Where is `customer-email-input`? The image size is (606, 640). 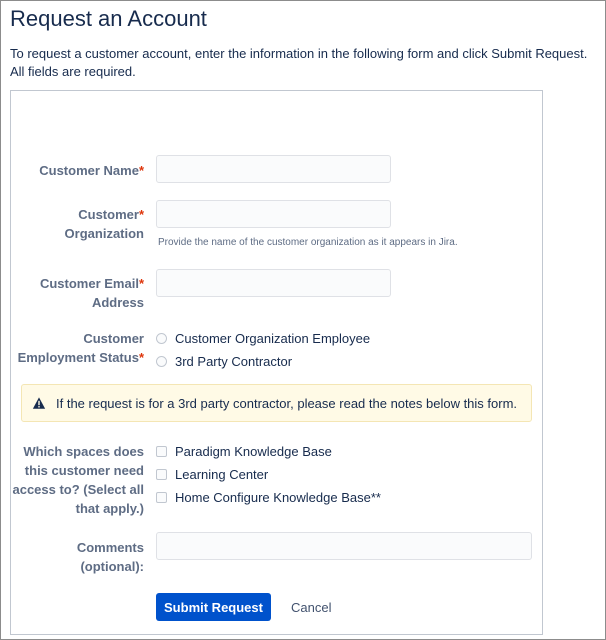
customer-email-input is located at coordinates (273, 283).